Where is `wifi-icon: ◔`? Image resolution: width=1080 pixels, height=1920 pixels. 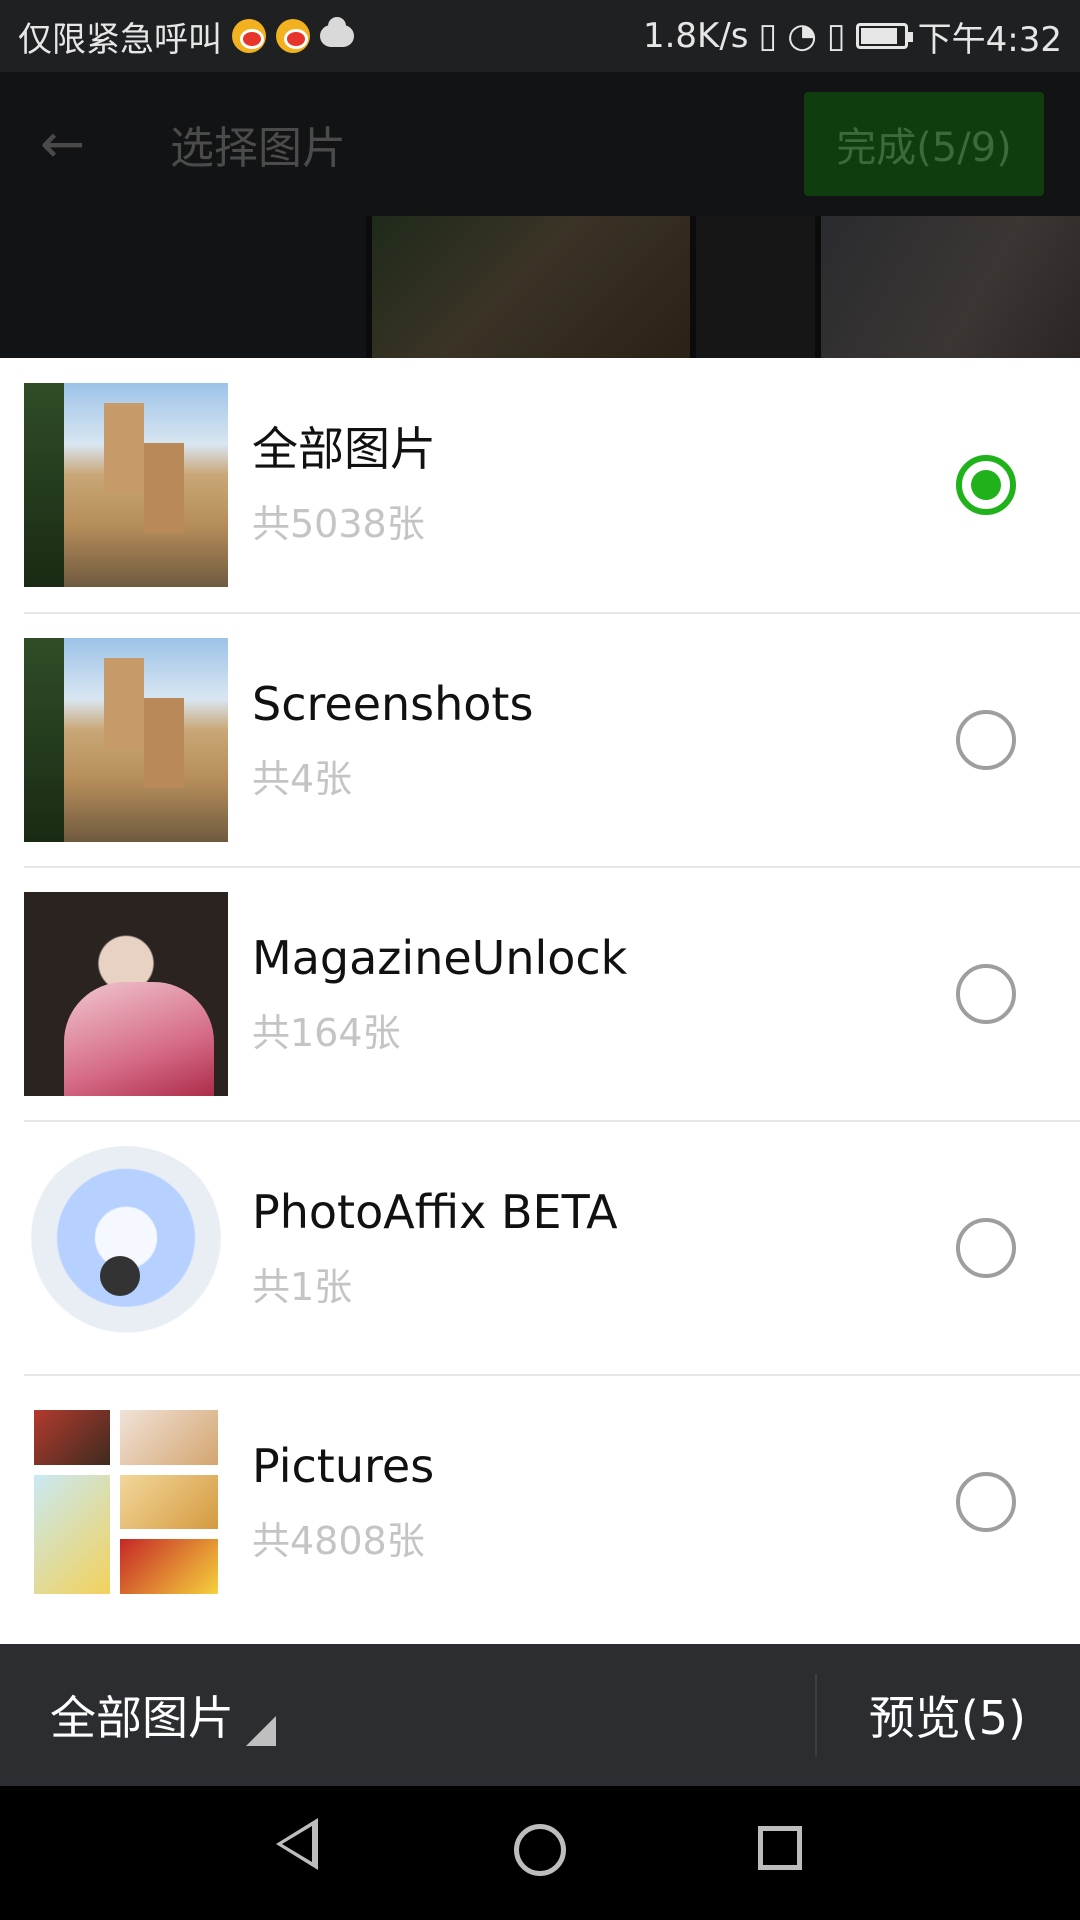 wifi-icon: ◔ is located at coordinates (802, 36).